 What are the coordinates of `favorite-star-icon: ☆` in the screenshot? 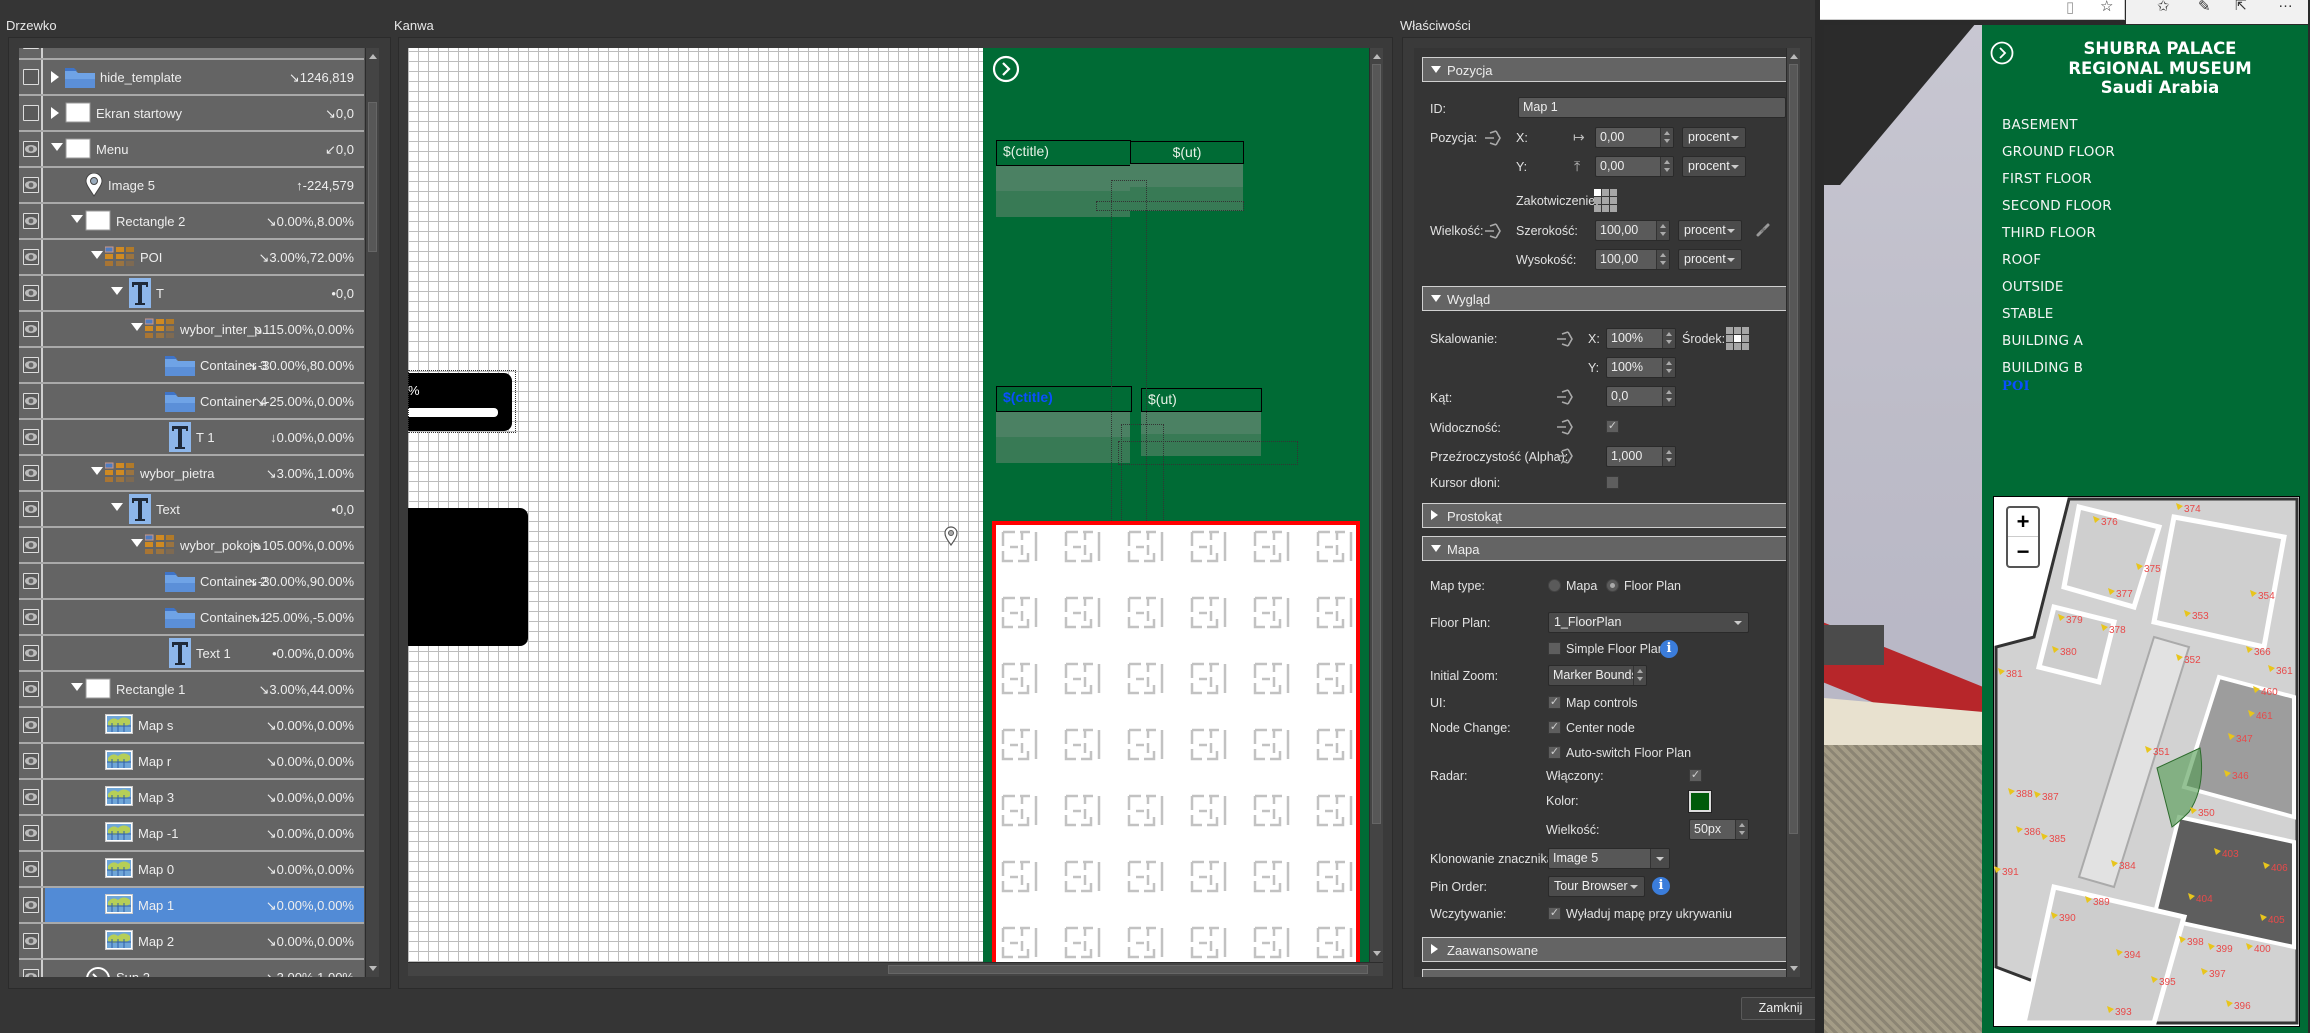 It's located at (2106, 7).